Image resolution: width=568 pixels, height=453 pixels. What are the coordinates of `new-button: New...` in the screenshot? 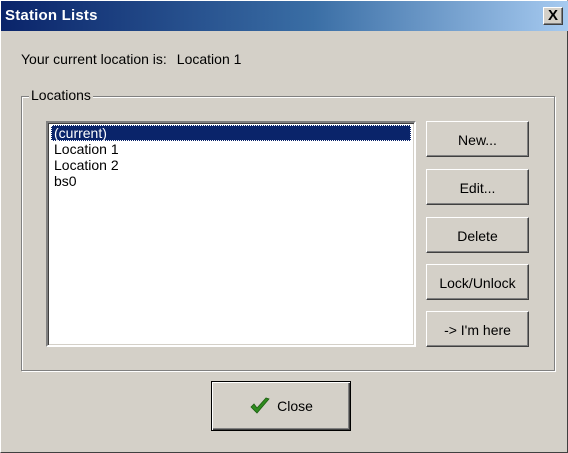 It's located at (477, 139).